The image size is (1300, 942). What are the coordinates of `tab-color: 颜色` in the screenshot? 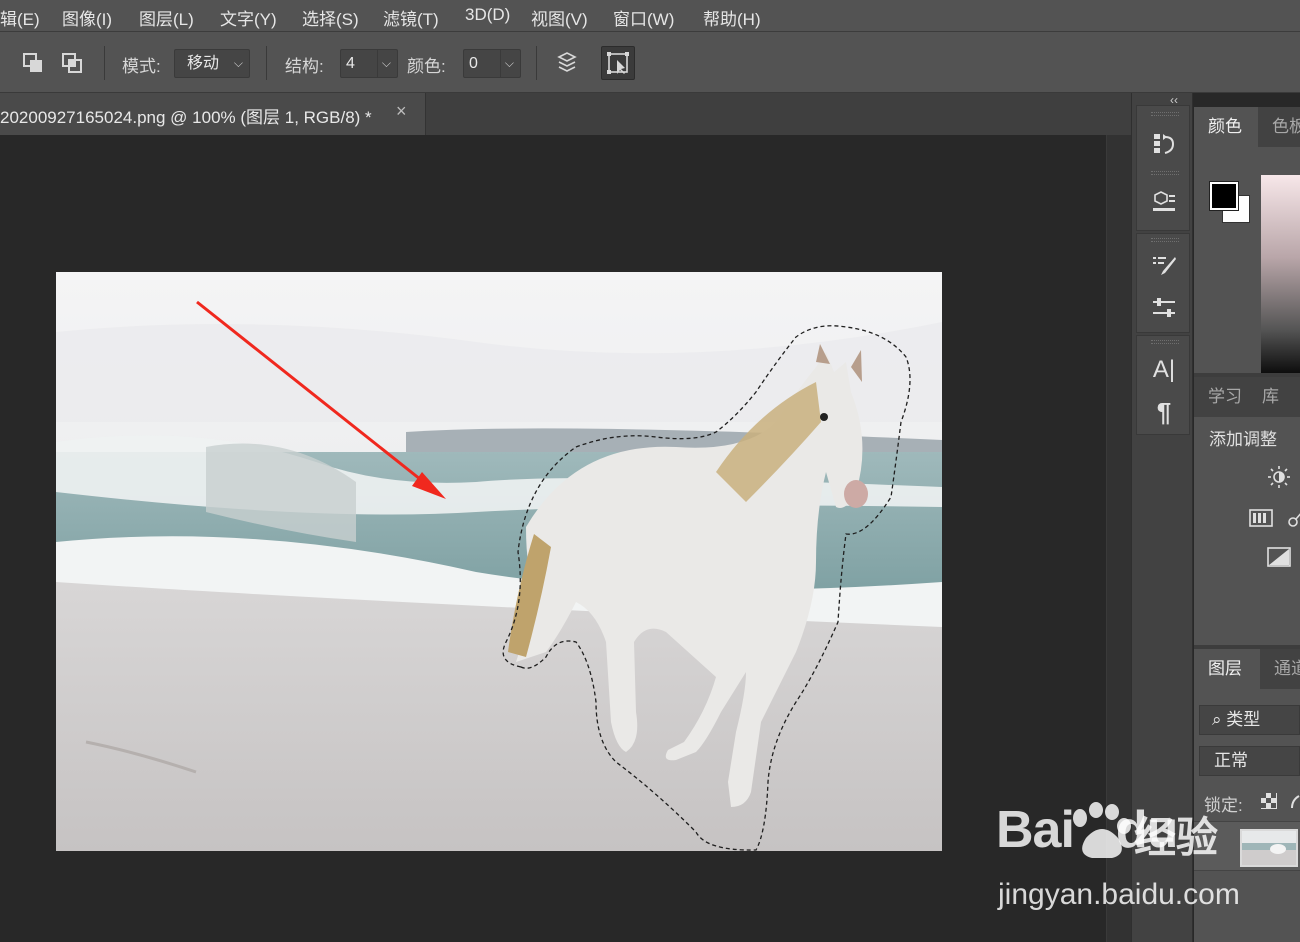 It's located at (1226, 127).